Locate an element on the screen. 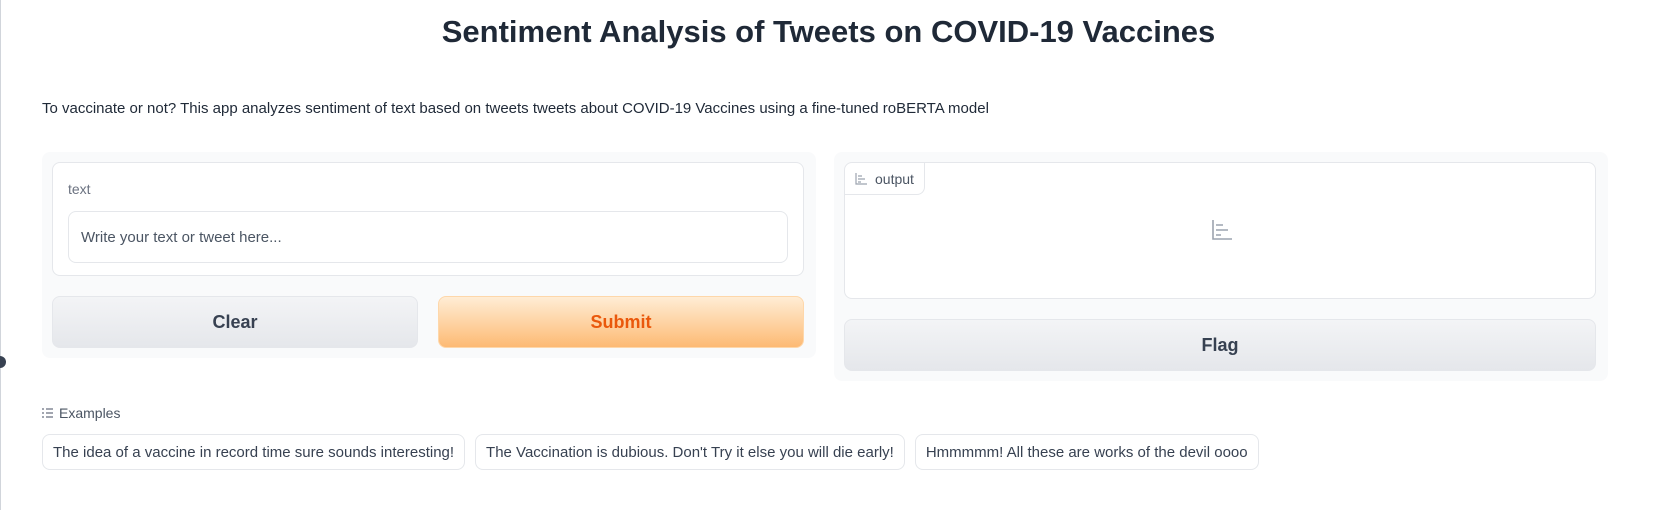 This screenshot has width=1657, height=510. text-input is located at coordinates (428, 237).